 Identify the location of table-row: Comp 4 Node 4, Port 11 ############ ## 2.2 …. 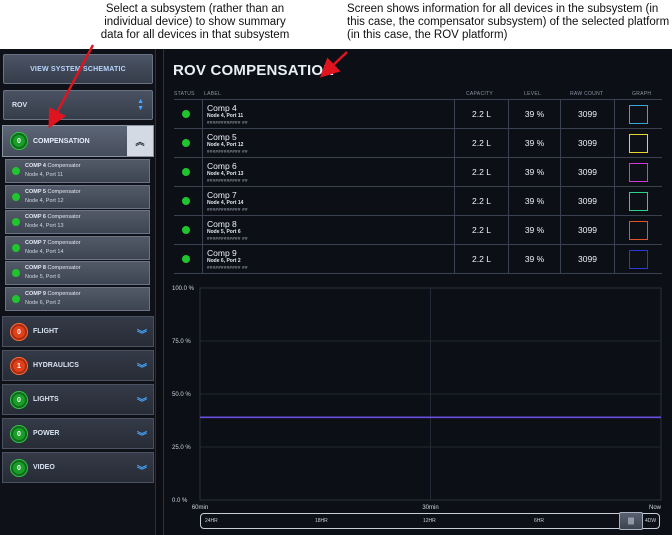
(418, 114).